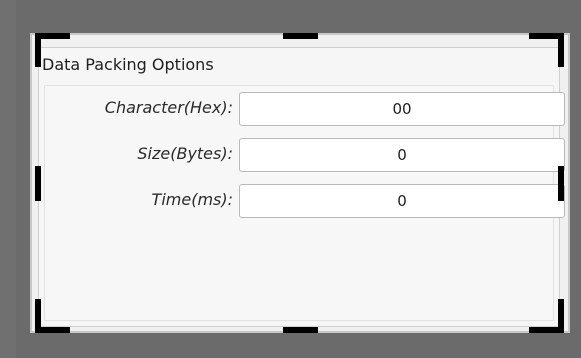 The height and width of the screenshot is (358, 581). I want to click on time-ms-label: Time(ms):, so click(192, 199).